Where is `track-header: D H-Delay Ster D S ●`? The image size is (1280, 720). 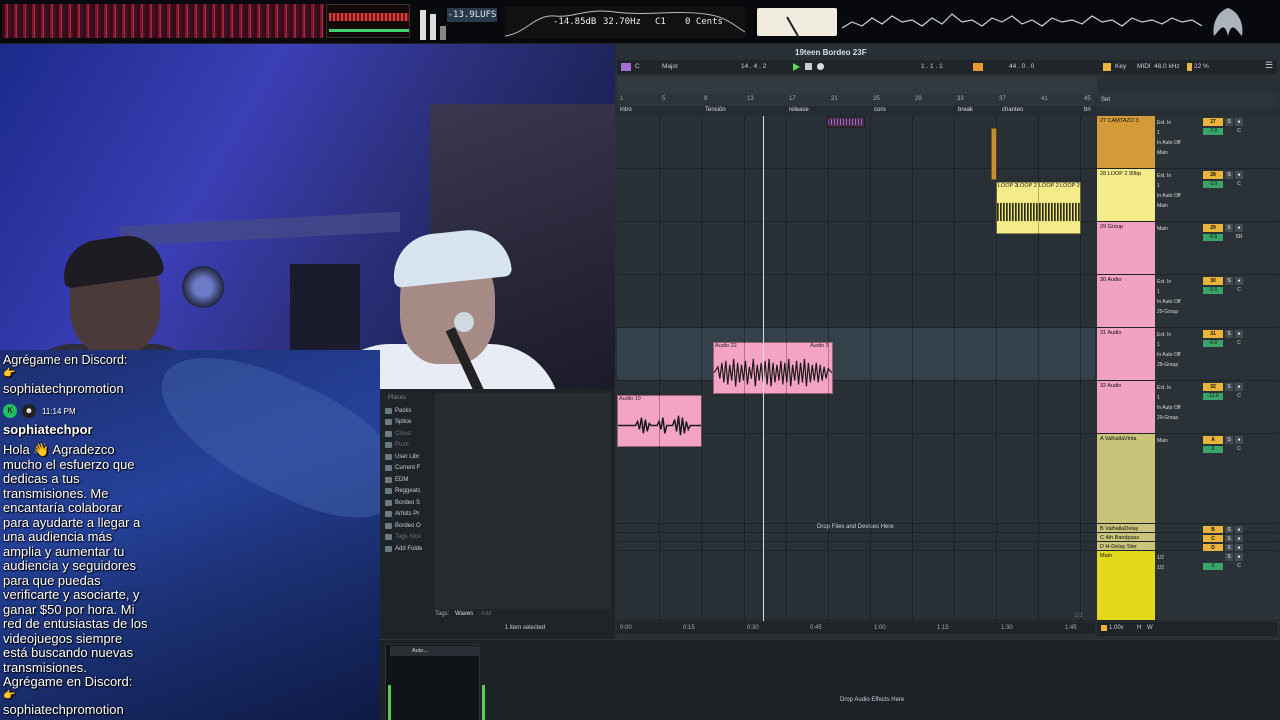
track-header: D H-Delay Ster D S ● is located at coordinates (1188, 547).